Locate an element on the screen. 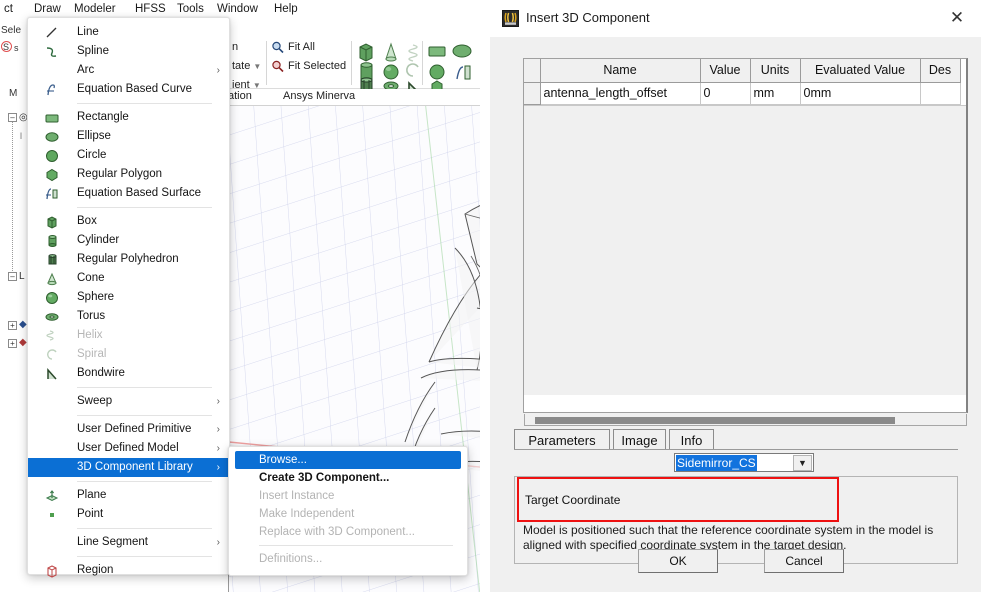  surface-icon-group is located at coordinates (453, 67).